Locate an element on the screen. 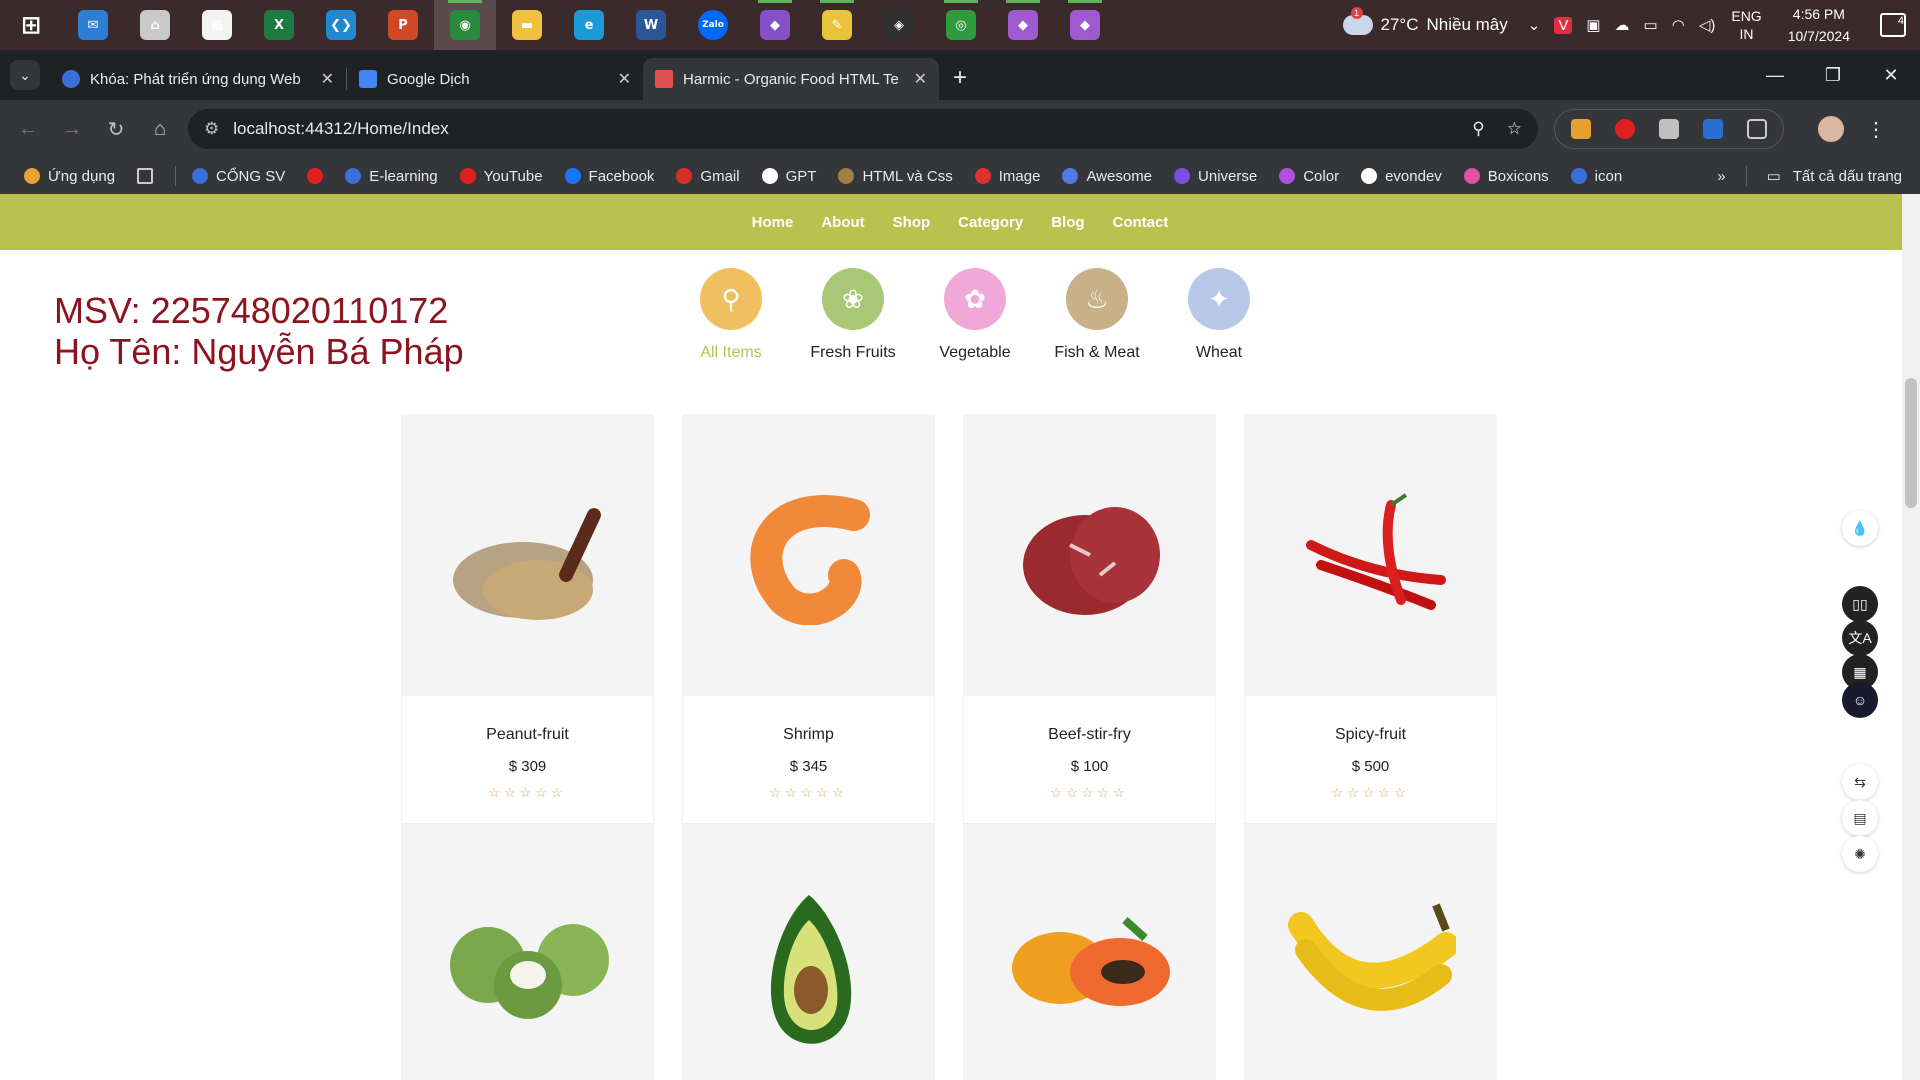  bookmark-item: CỔNG SV is located at coordinates (238, 176).